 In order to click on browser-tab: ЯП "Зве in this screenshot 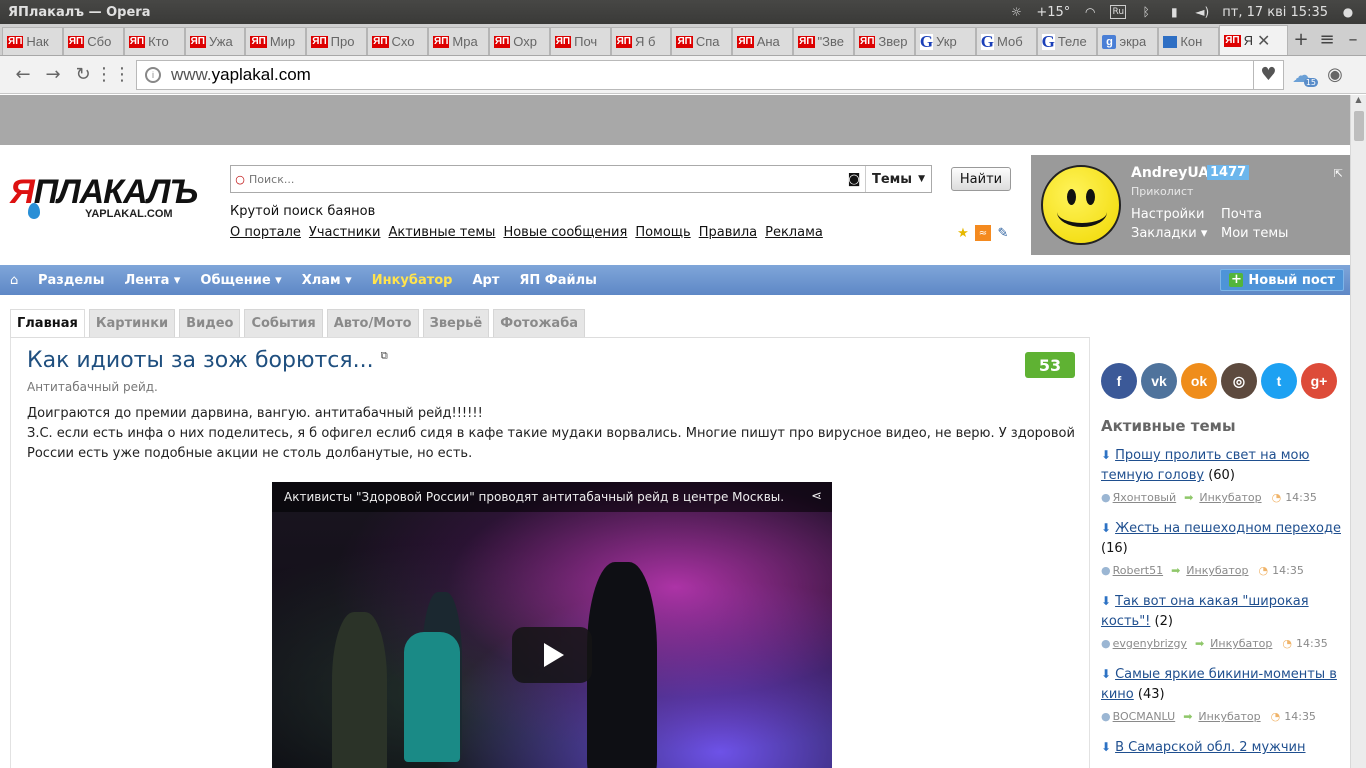, I will do `click(824, 41)`.